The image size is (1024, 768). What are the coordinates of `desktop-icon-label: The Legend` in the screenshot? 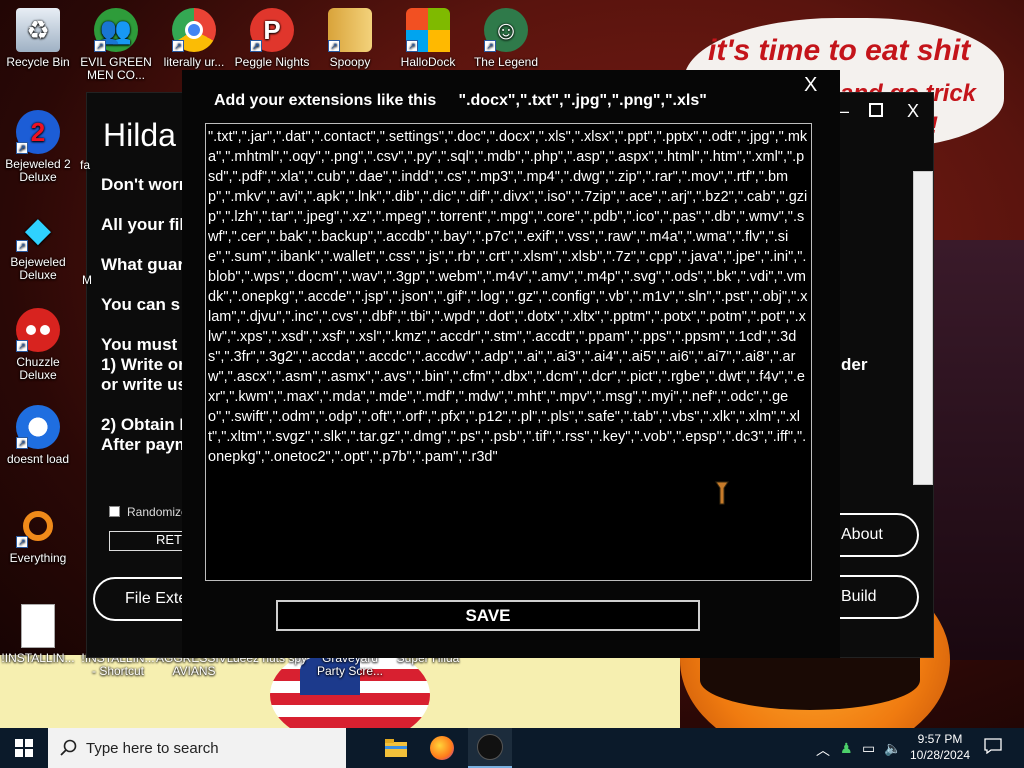 It's located at (506, 62).